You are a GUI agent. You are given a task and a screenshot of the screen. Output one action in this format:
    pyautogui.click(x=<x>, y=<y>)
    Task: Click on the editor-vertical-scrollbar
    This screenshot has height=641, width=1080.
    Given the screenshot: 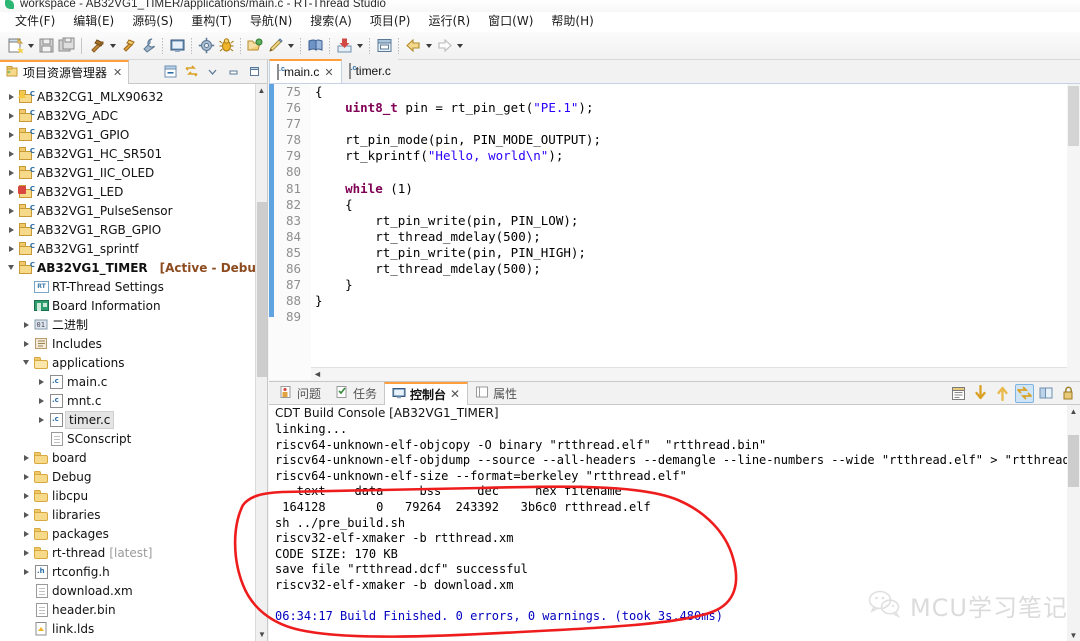 What is the action you would take?
    pyautogui.click(x=1073, y=232)
    